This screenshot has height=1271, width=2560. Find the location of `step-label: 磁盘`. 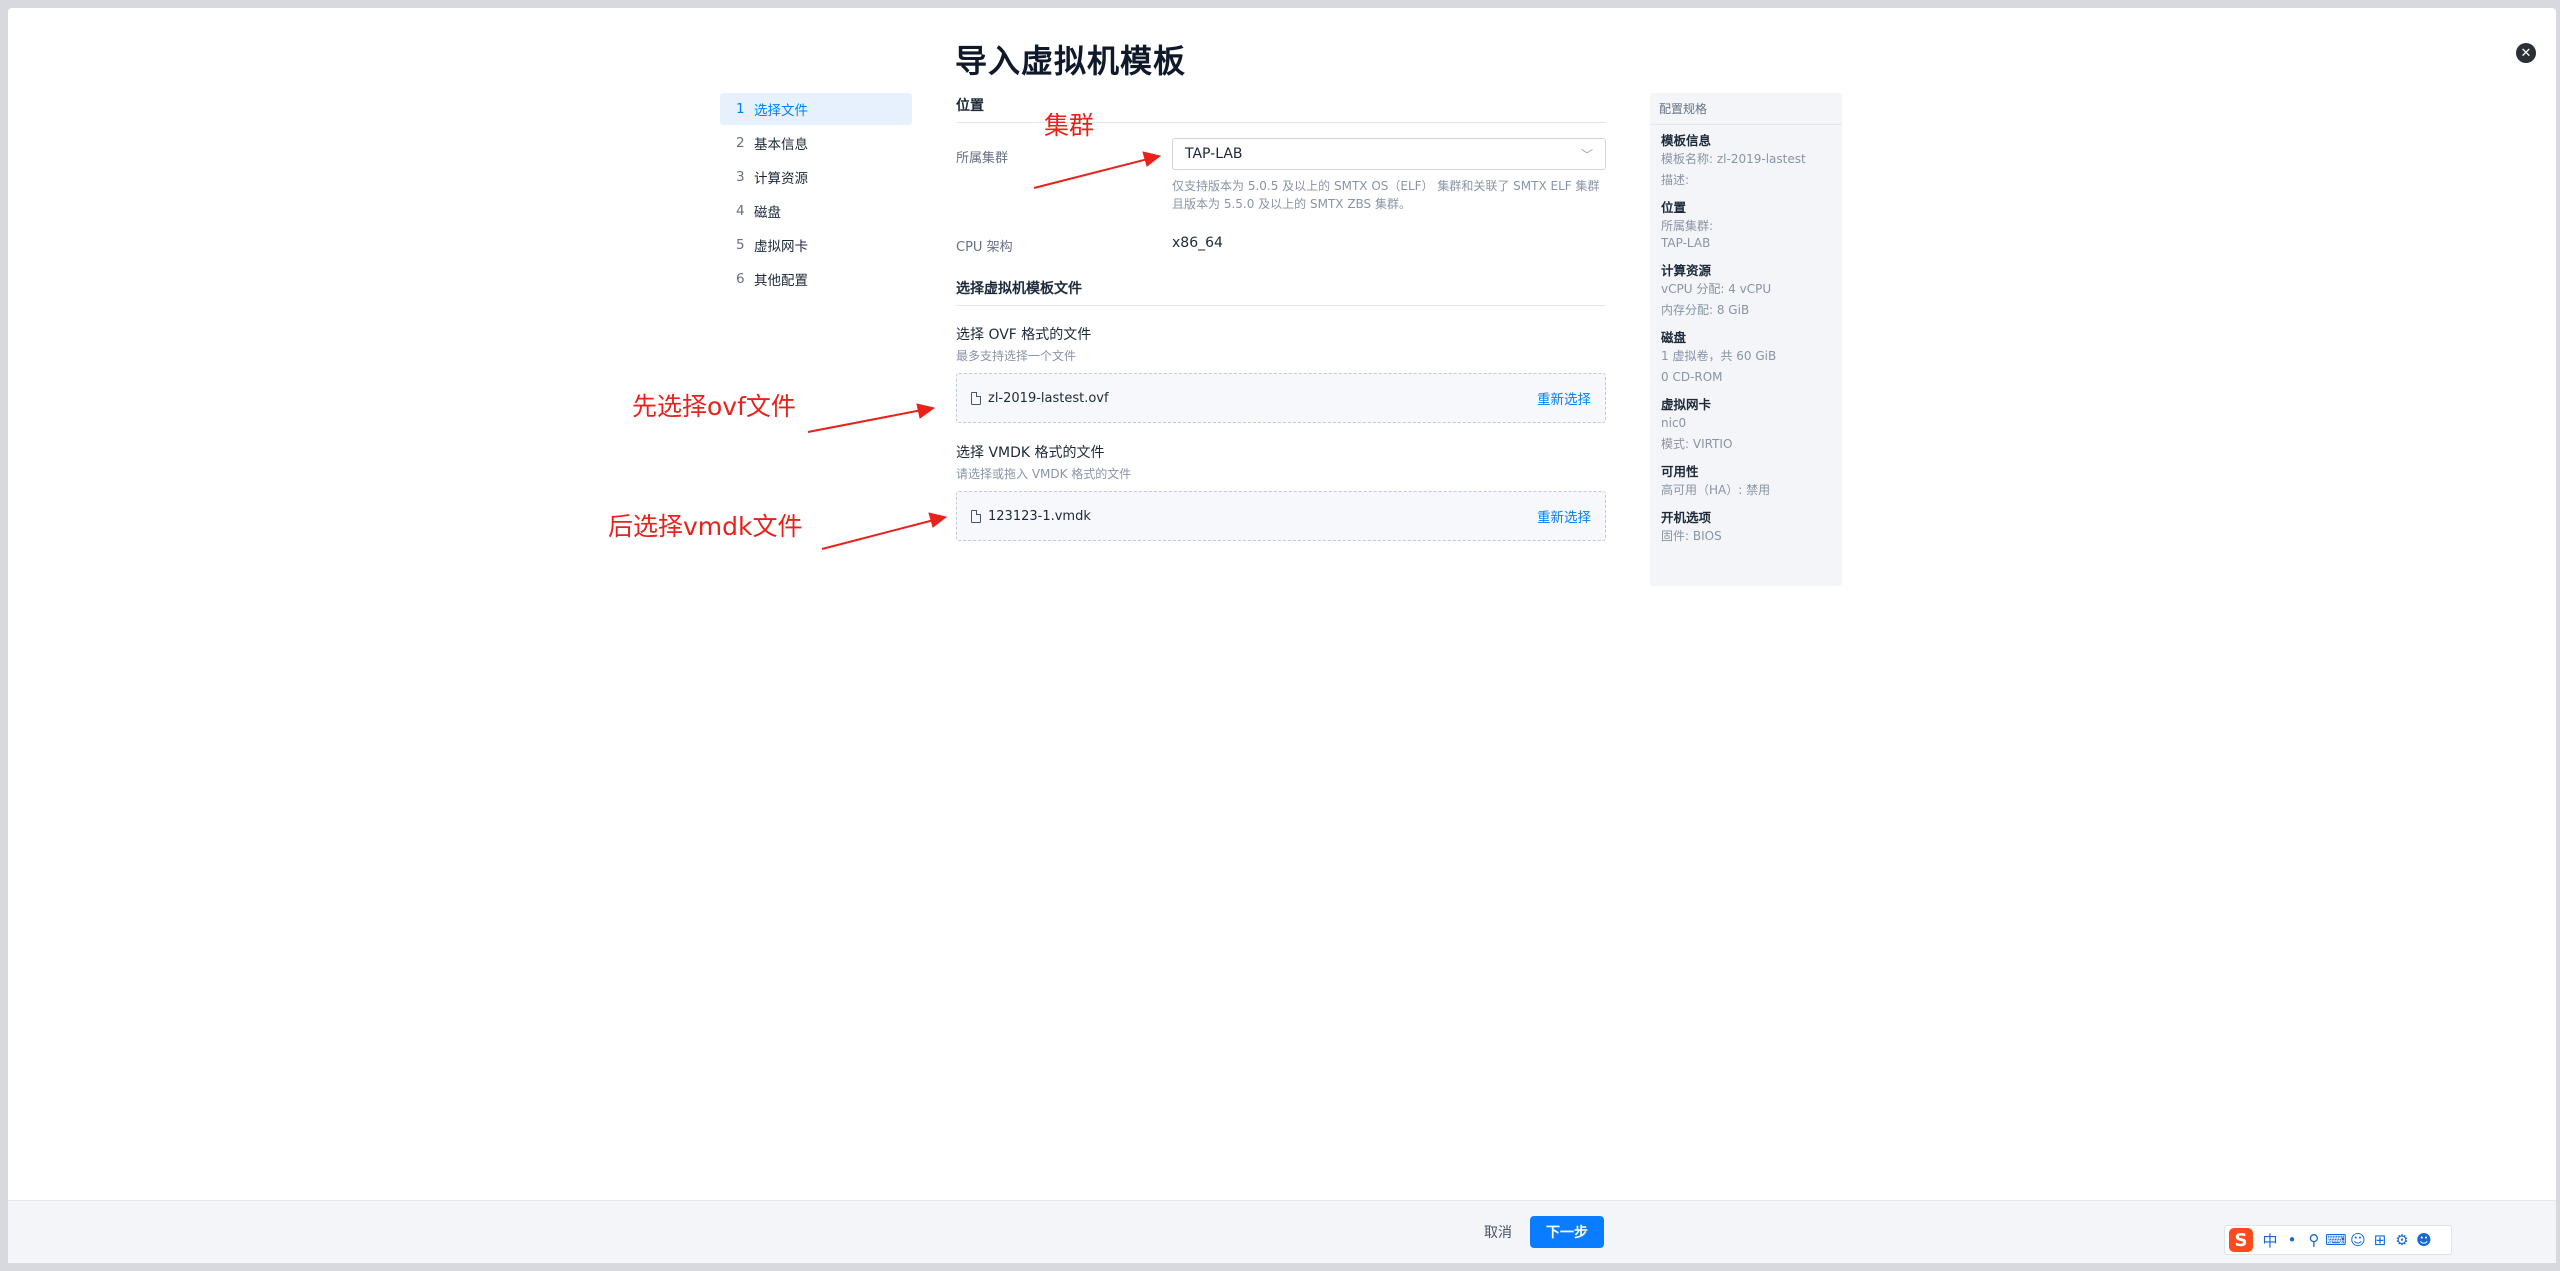

step-label: 磁盘 is located at coordinates (767, 213).